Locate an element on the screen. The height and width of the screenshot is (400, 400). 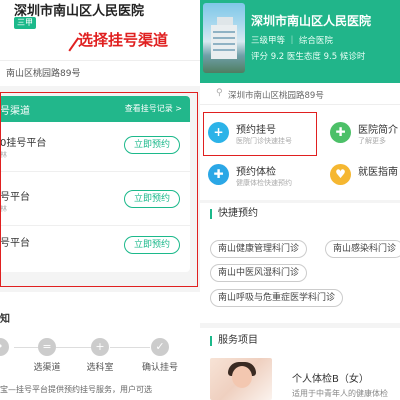
grid-item-title: 预约体检 is located at coordinates (256, 172).